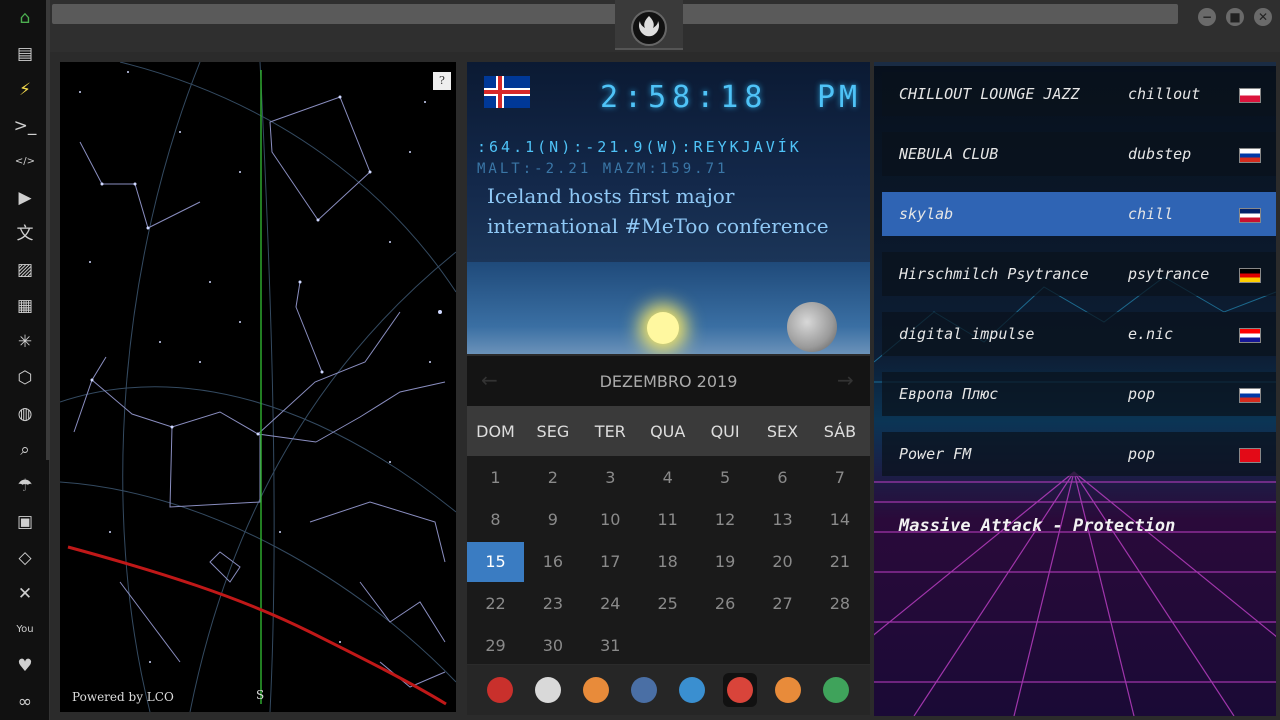 The image size is (1280, 720). I want to click on image-icon: ▨, so click(25, 270).